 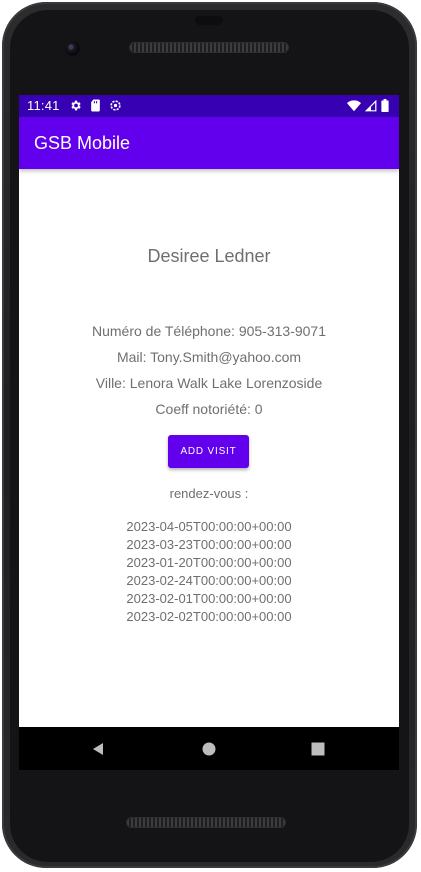 I want to click on appointment-item: 2023-04-05T00:00:00+00:00, so click(x=209, y=526).